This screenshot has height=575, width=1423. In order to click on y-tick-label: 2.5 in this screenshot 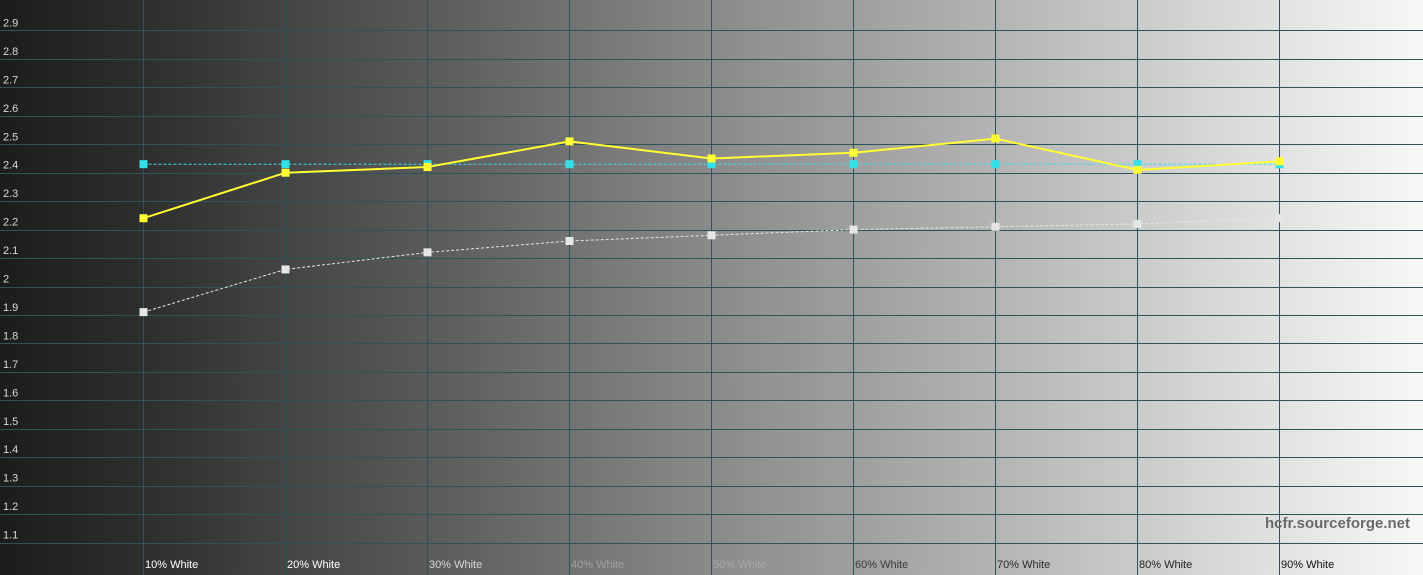, I will do `click(10, 137)`.